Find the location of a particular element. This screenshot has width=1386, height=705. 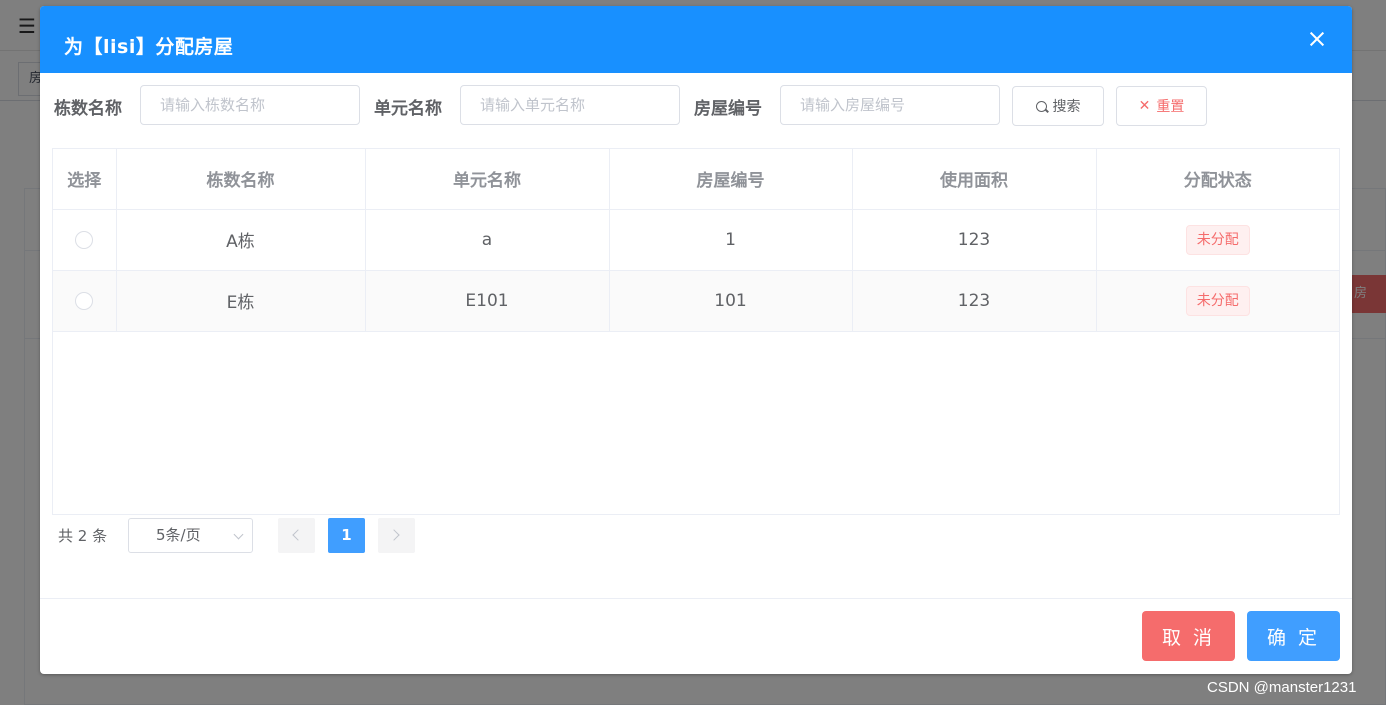

building-name-input is located at coordinates (250, 105).